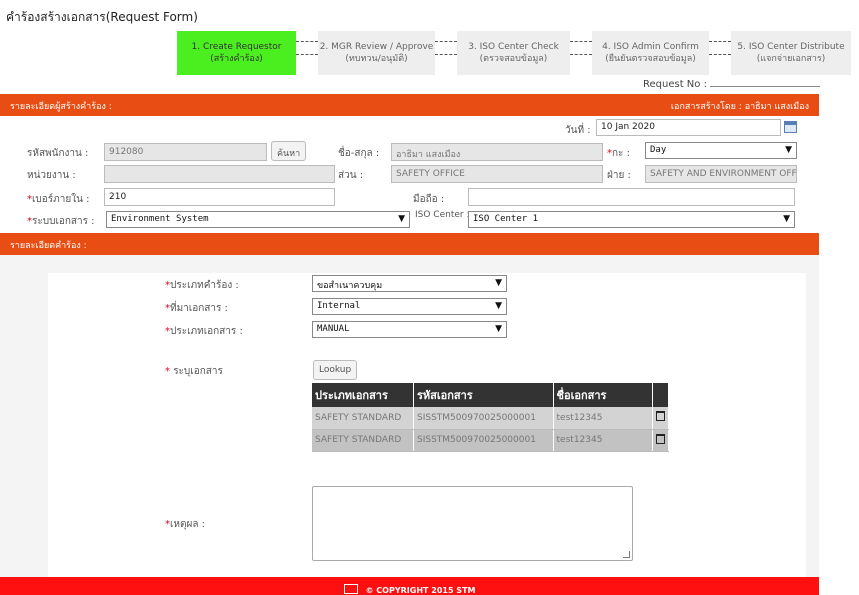 This screenshot has width=859, height=595. I want to click on employee-id-field: 912080, so click(185, 152).